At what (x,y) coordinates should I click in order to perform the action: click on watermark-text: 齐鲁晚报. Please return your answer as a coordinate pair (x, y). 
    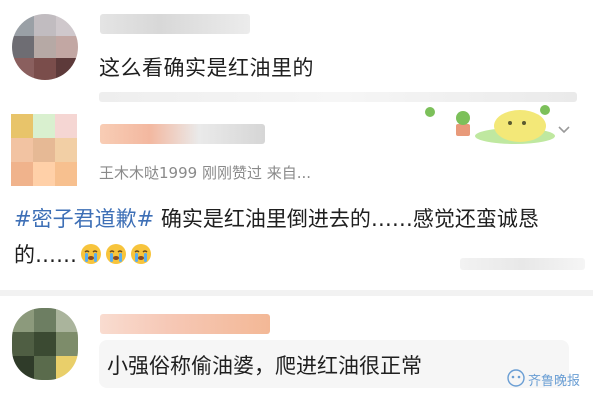
    Looking at the image, I should click on (554, 381).